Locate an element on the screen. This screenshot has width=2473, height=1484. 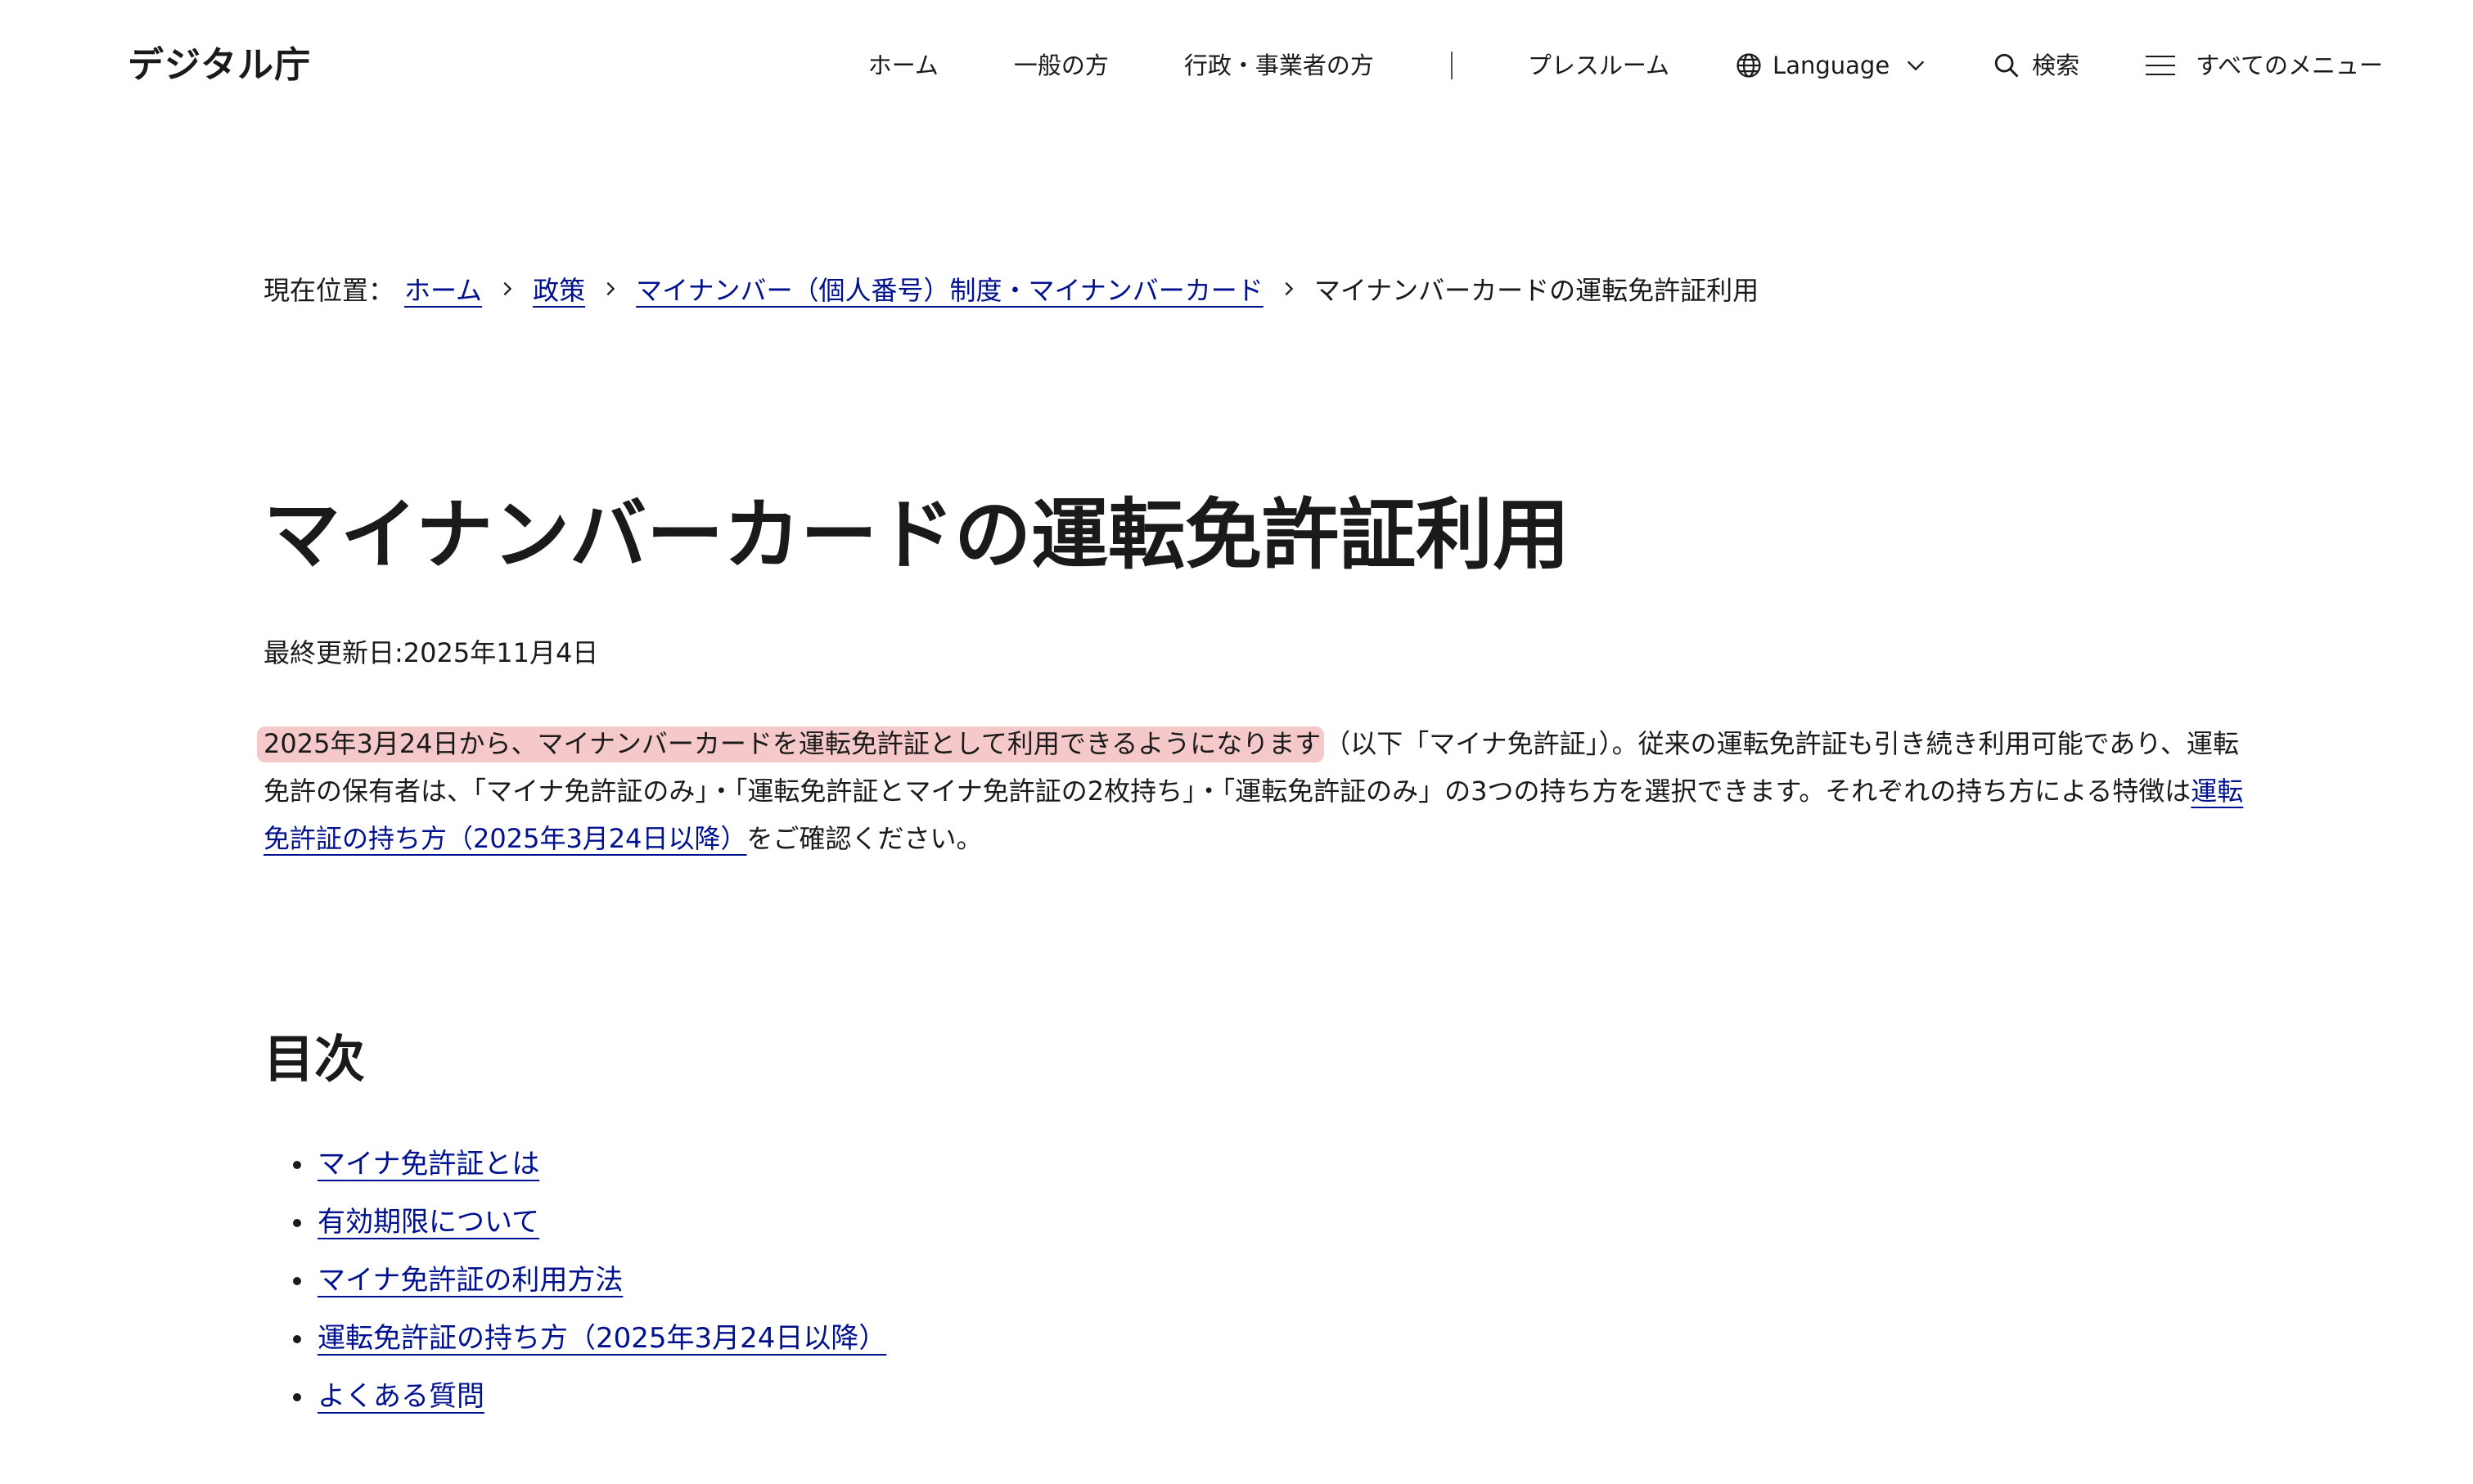
breadcrumb-home: ホーム is located at coordinates (443, 289).